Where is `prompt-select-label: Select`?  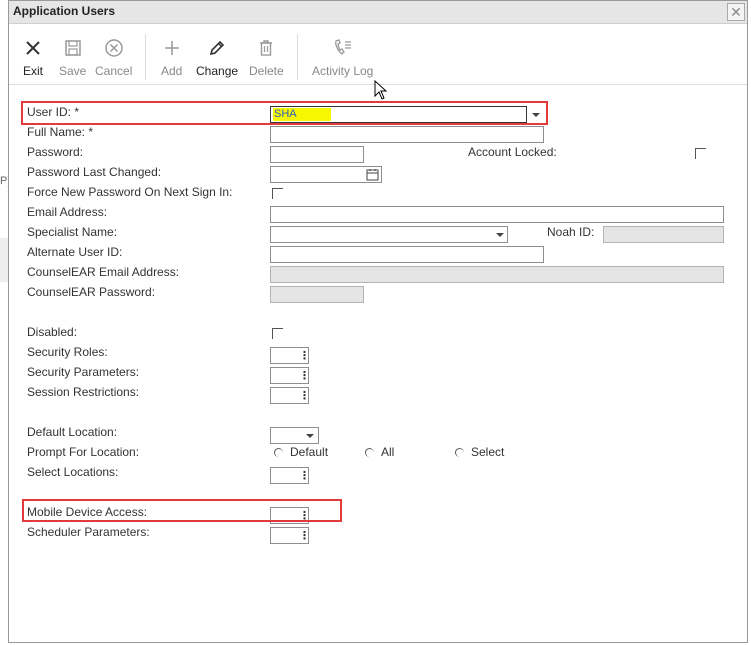 prompt-select-label: Select is located at coordinates (488, 452).